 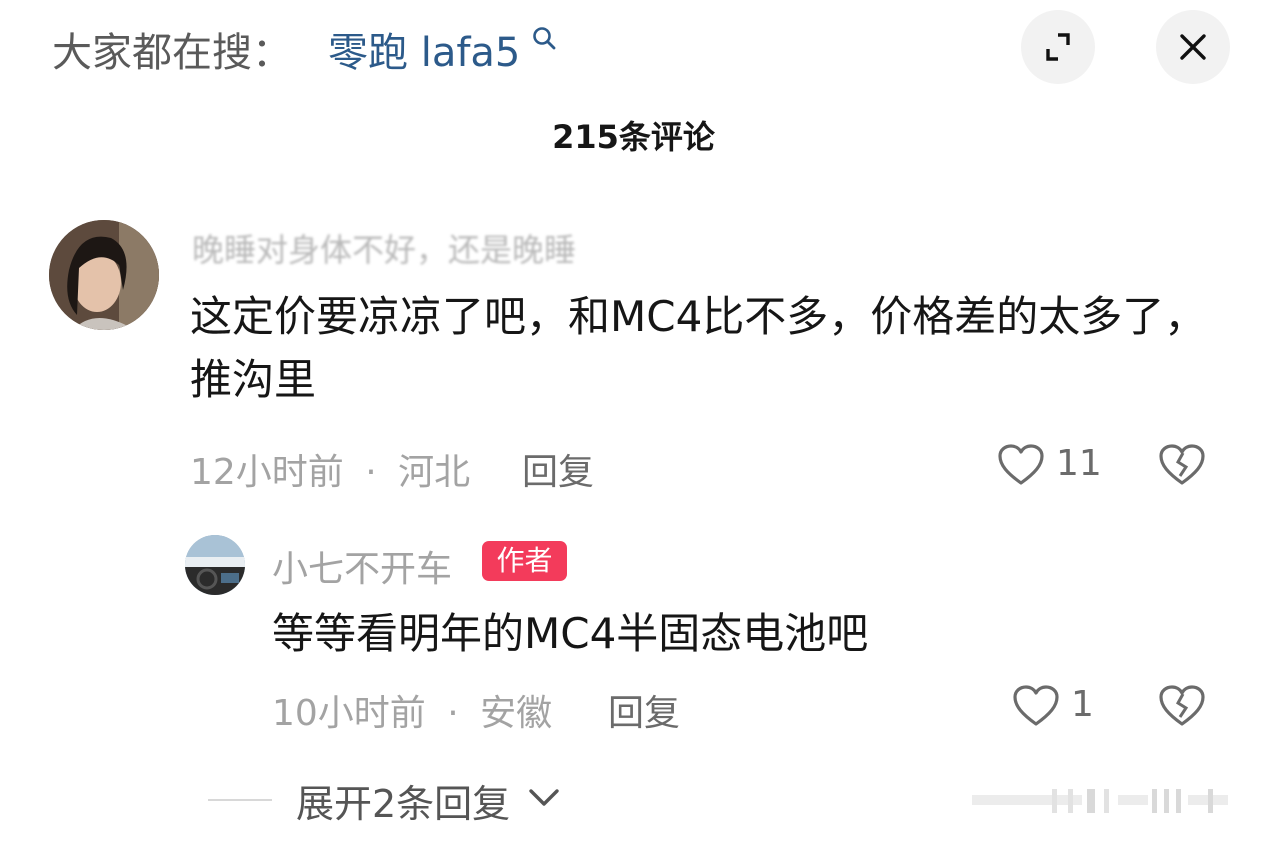 What do you see at coordinates (424, 49) in the screenshot?
I see `trending-search-link: 零跑 lafa5` at bounding box center [424, 49].